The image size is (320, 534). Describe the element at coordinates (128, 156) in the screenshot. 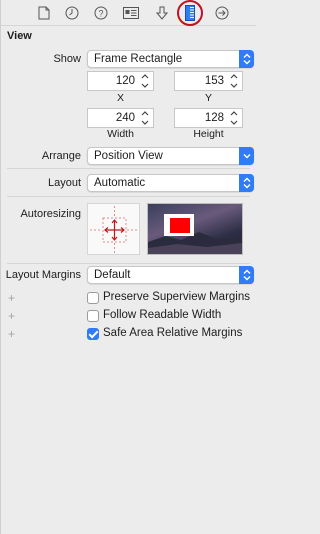

I see `arrange-value: Position View` at that location.